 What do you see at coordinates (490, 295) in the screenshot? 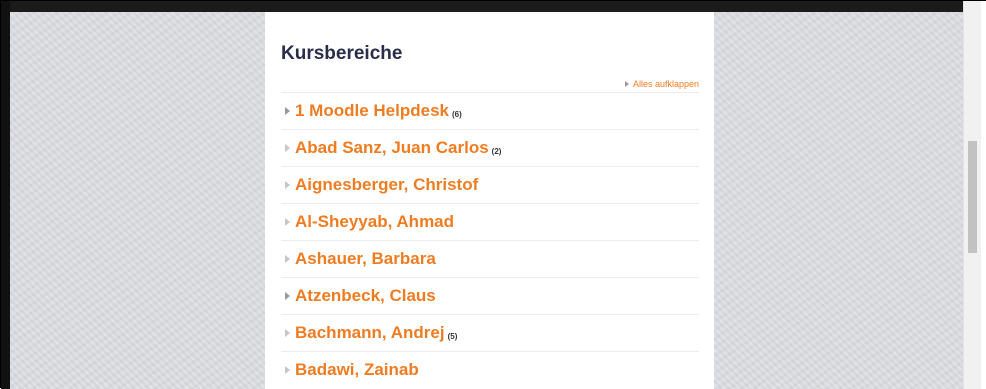
I see `category-item: Atzenbeck, Claus` at bounding box center [490, 295].